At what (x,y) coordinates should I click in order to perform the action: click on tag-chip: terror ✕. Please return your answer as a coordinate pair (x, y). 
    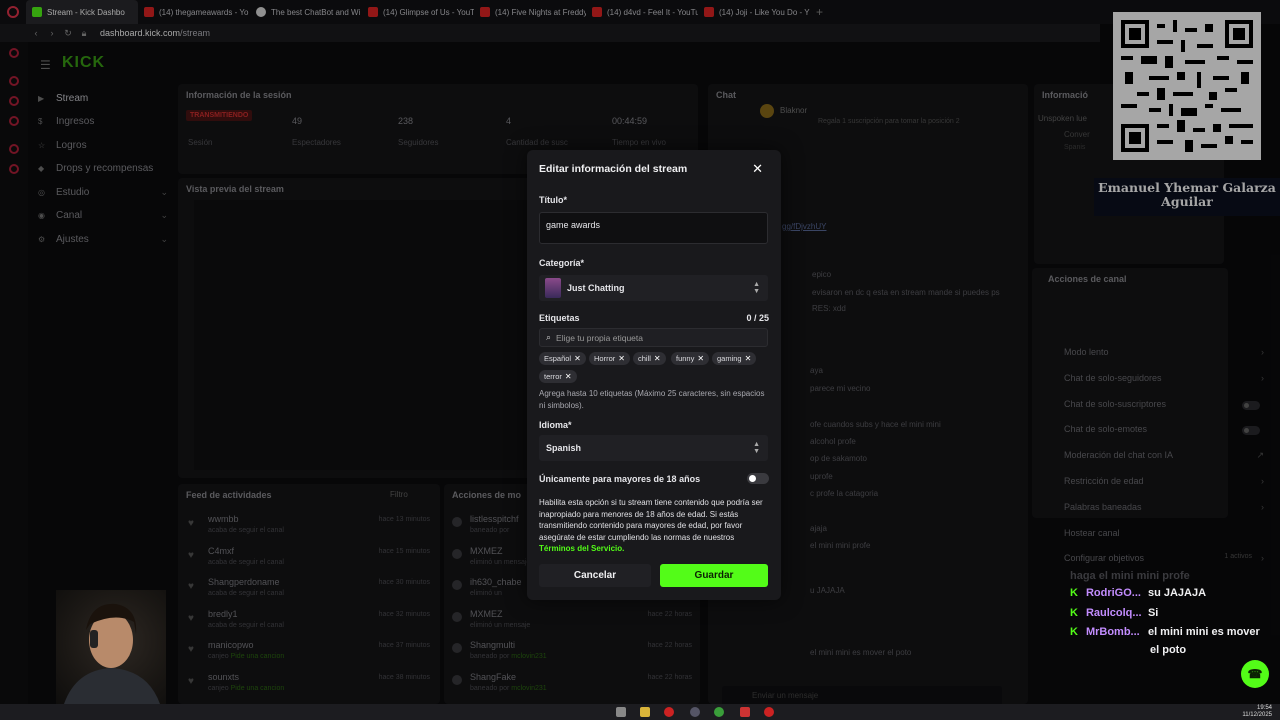
    Looking at the image, I should click on (558, 376).